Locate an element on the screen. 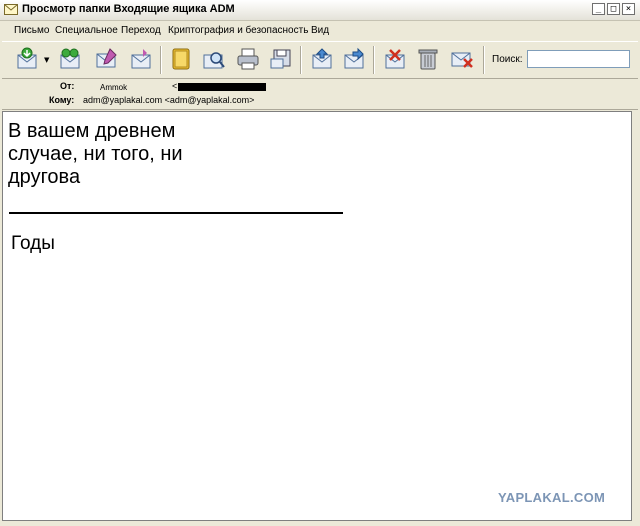  close-button: × is located at coordinates (628, 9).